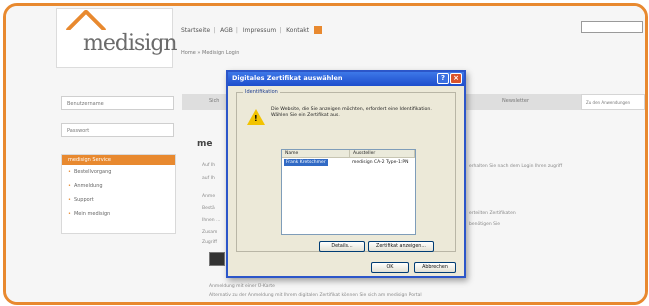  What do you see at coordinates (456, 78) in the screenshot?
I see `close-icon: ×` at bounding box center [456, 78].